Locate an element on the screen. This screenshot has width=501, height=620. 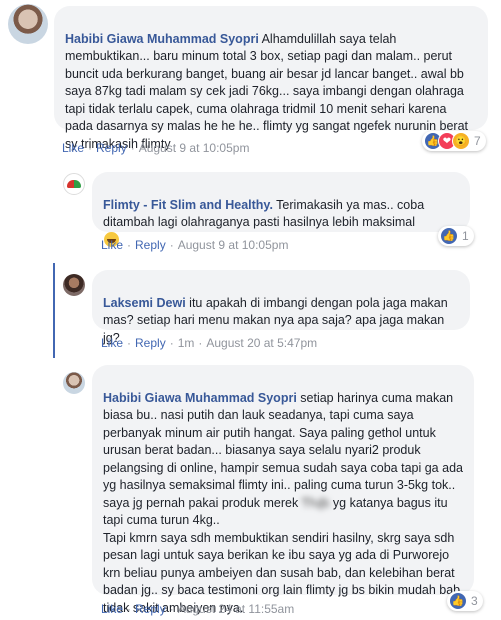
wow-reaction-icon: 😮 is located at coordinates (461, 141).